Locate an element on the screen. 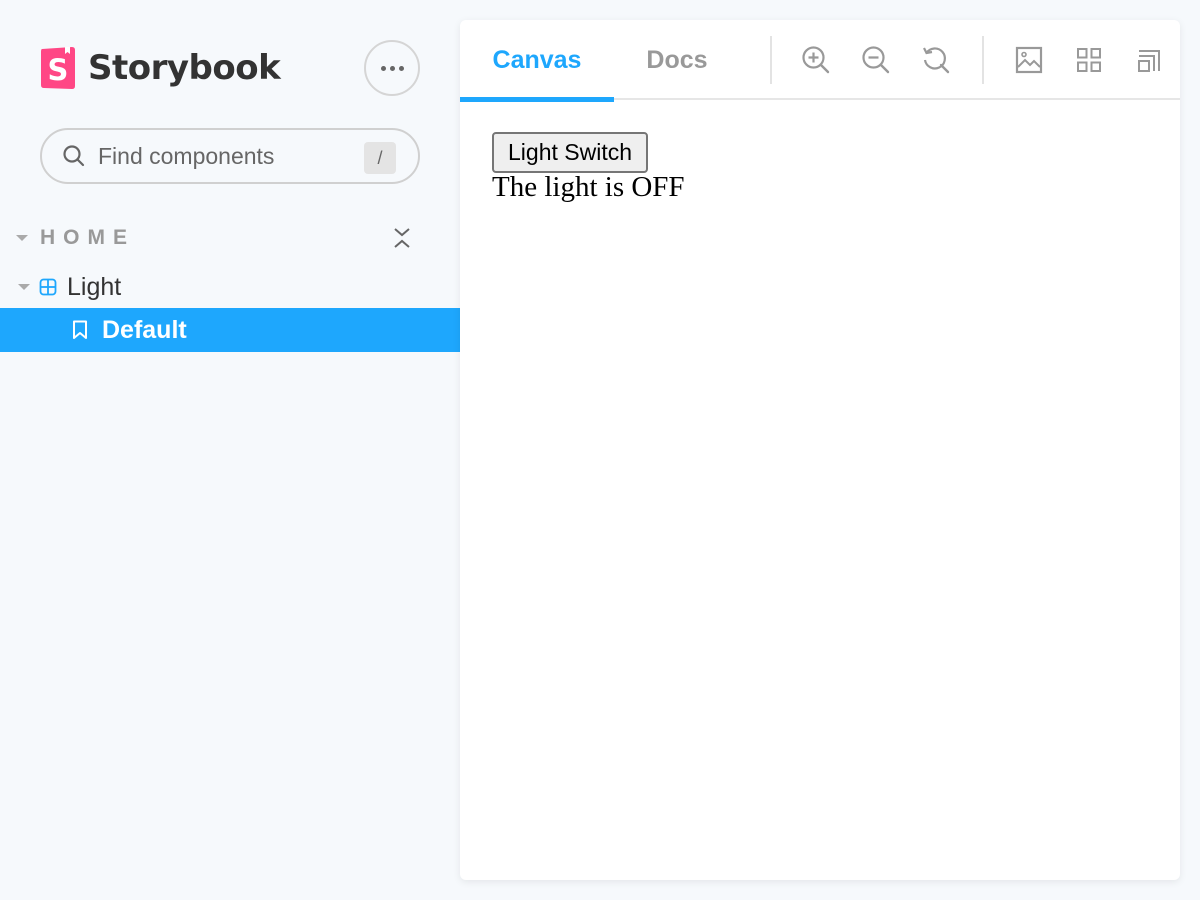 The width and height of the screenshot is (1200, 900). collapse-all-button is located at coordinates (402, 238).